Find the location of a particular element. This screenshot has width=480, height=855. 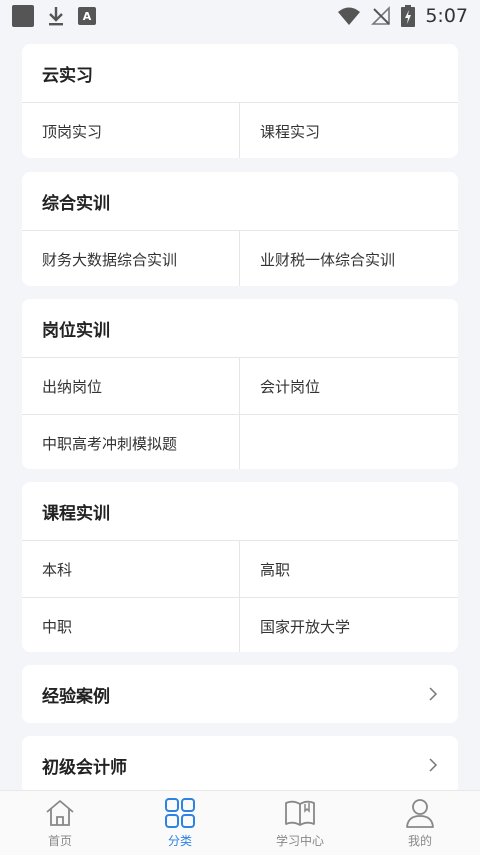

tab-learning-center: 学习中心 is located at coordinates (300, 823).